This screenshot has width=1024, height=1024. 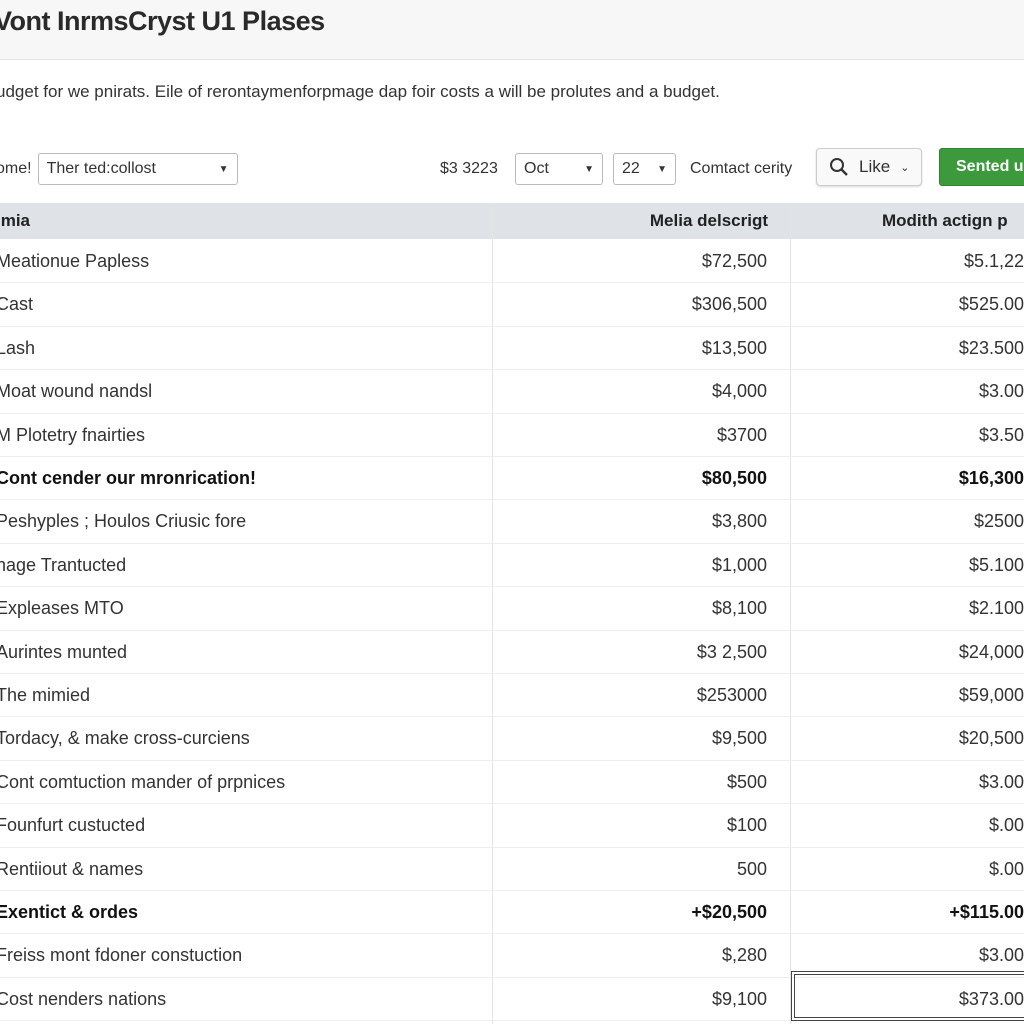 What do you see at coordinates (739, 608) in the screenshot?
I see `row-value-a: $8,100` at bounding box center [739, 608].